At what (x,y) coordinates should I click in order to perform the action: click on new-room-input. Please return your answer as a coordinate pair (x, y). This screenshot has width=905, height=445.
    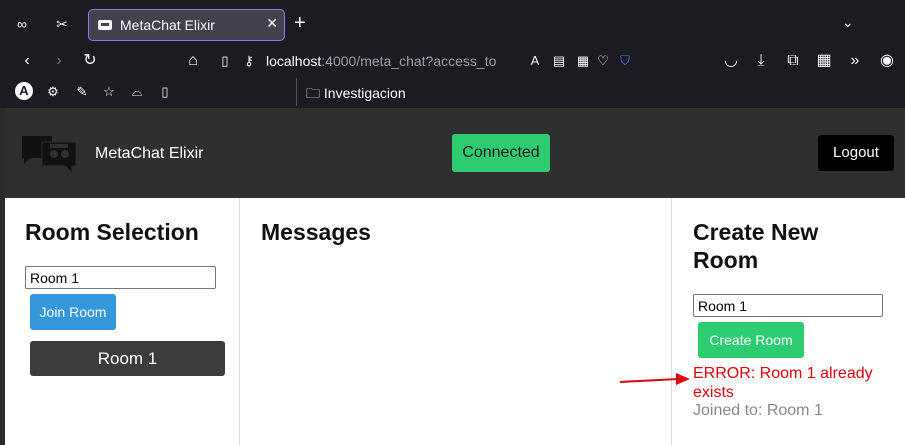
    Looking at the image, I should click on (788, 305).